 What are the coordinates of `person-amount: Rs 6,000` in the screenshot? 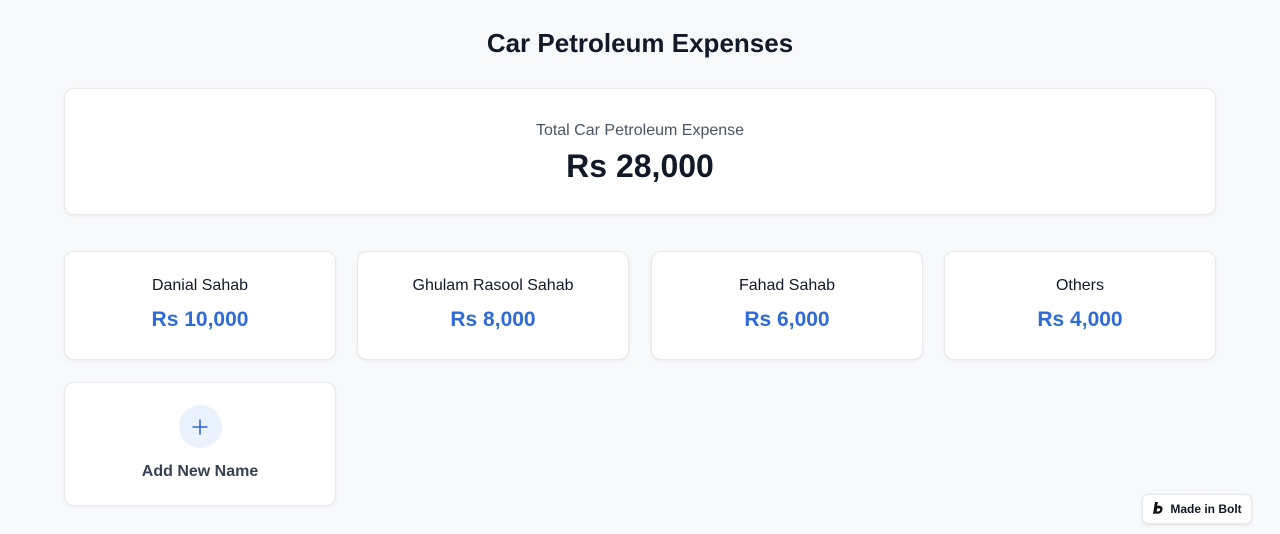 It's located at (787, 319).